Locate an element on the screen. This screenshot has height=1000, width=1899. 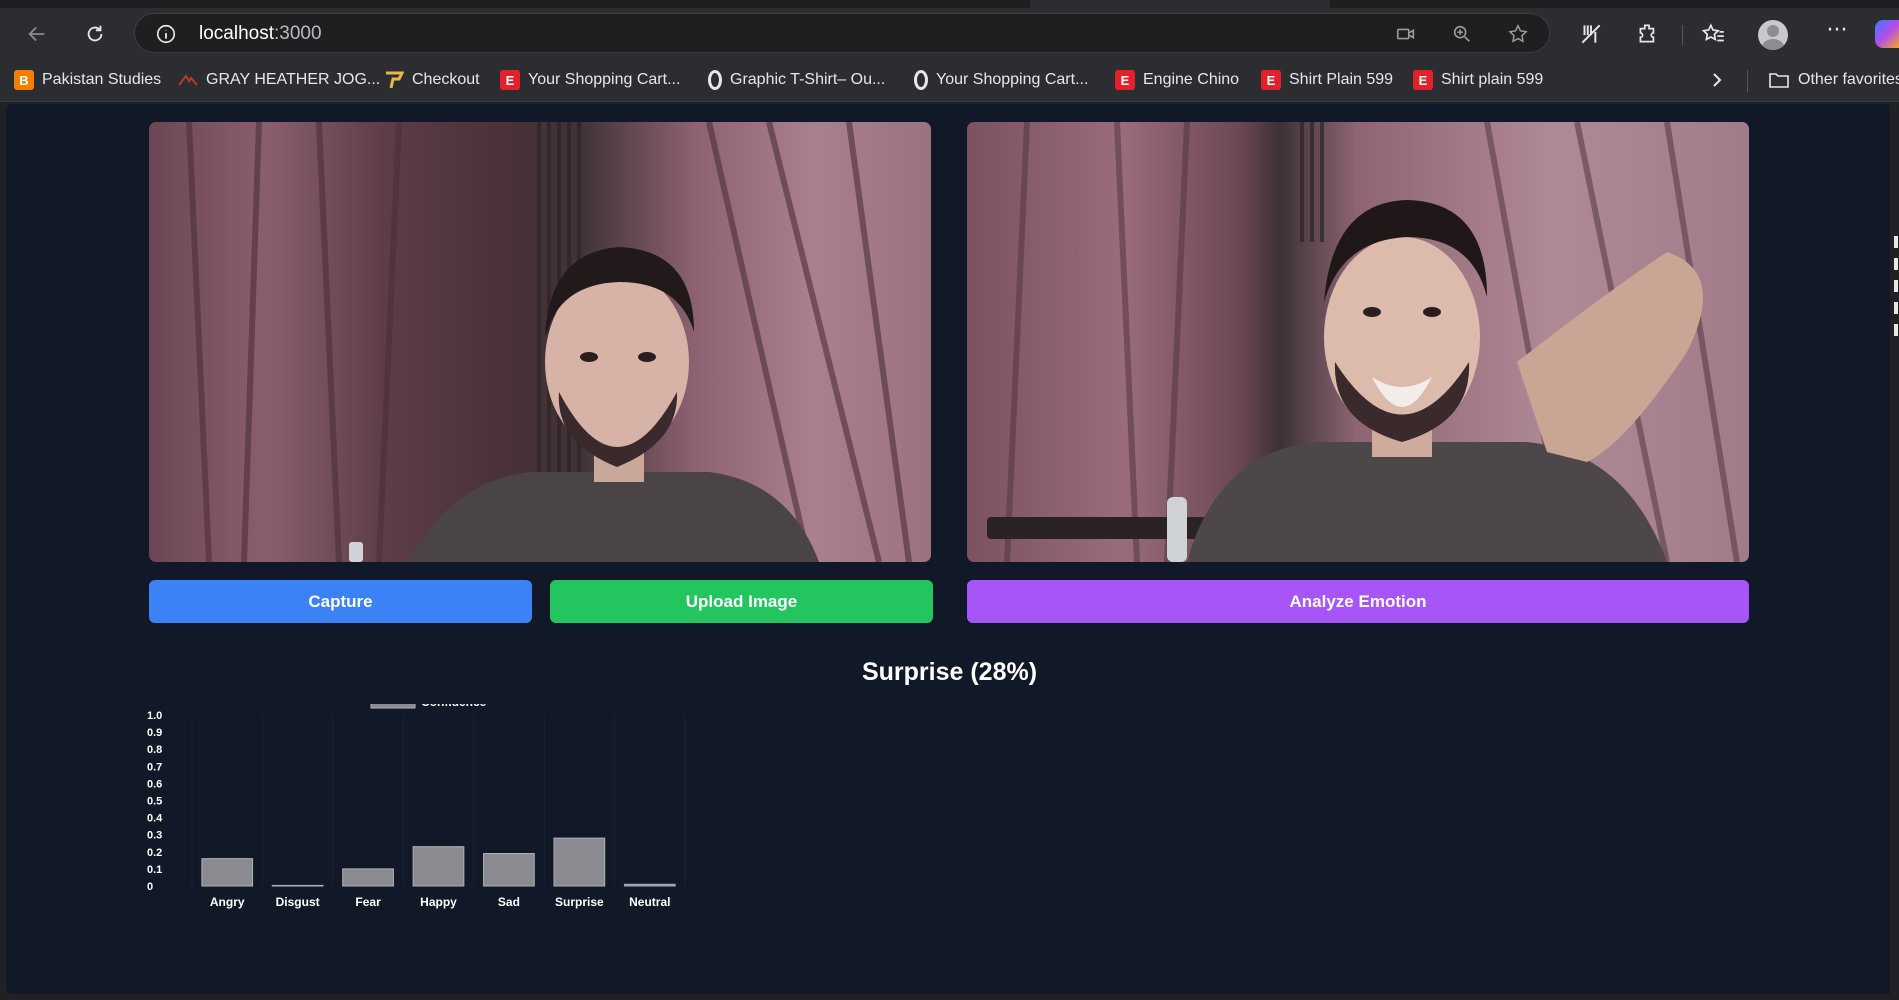
camera-icon is located at coordinates (1406, 34).